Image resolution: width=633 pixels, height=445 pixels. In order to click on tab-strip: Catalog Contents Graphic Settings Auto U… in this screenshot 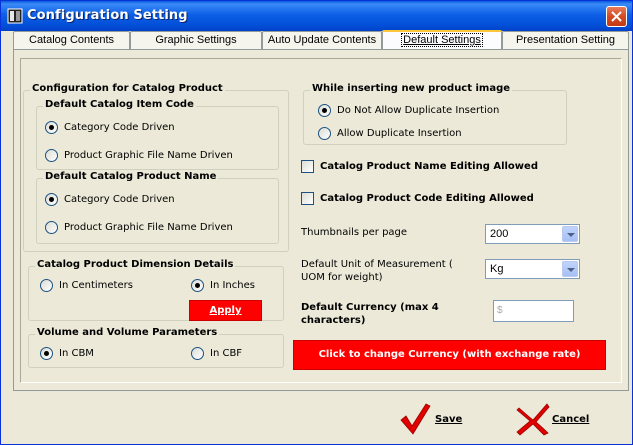, I will do `click(321, 39)`.